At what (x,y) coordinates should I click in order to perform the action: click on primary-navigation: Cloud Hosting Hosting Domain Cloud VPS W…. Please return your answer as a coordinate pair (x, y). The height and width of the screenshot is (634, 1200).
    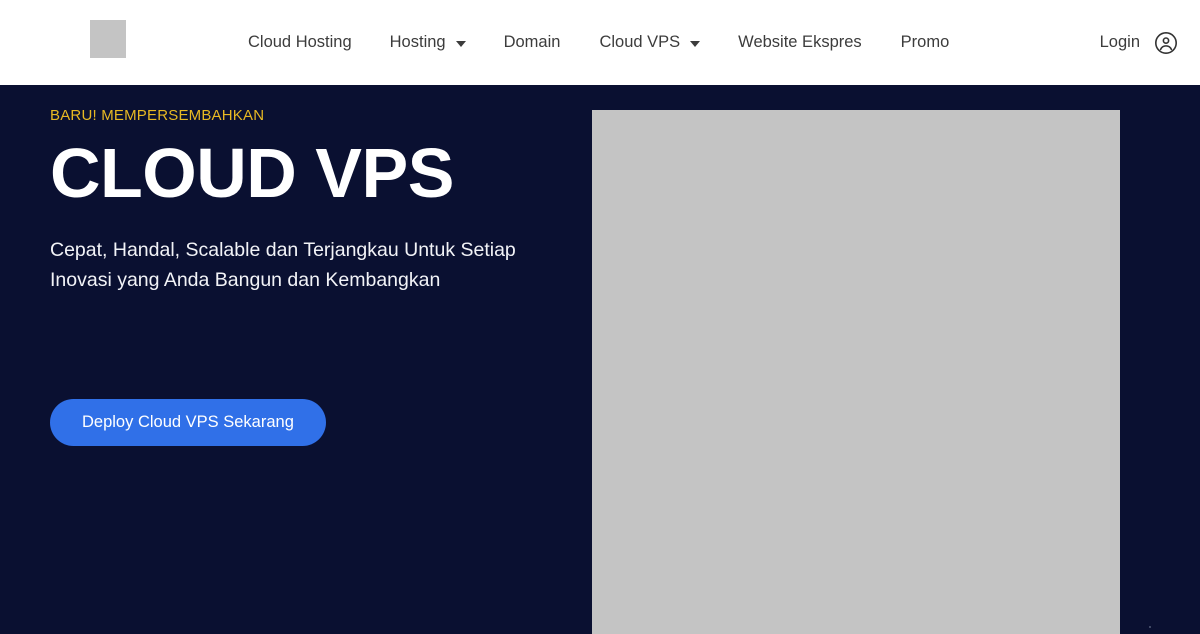
    Looking at the image, I should click on (598, 42).